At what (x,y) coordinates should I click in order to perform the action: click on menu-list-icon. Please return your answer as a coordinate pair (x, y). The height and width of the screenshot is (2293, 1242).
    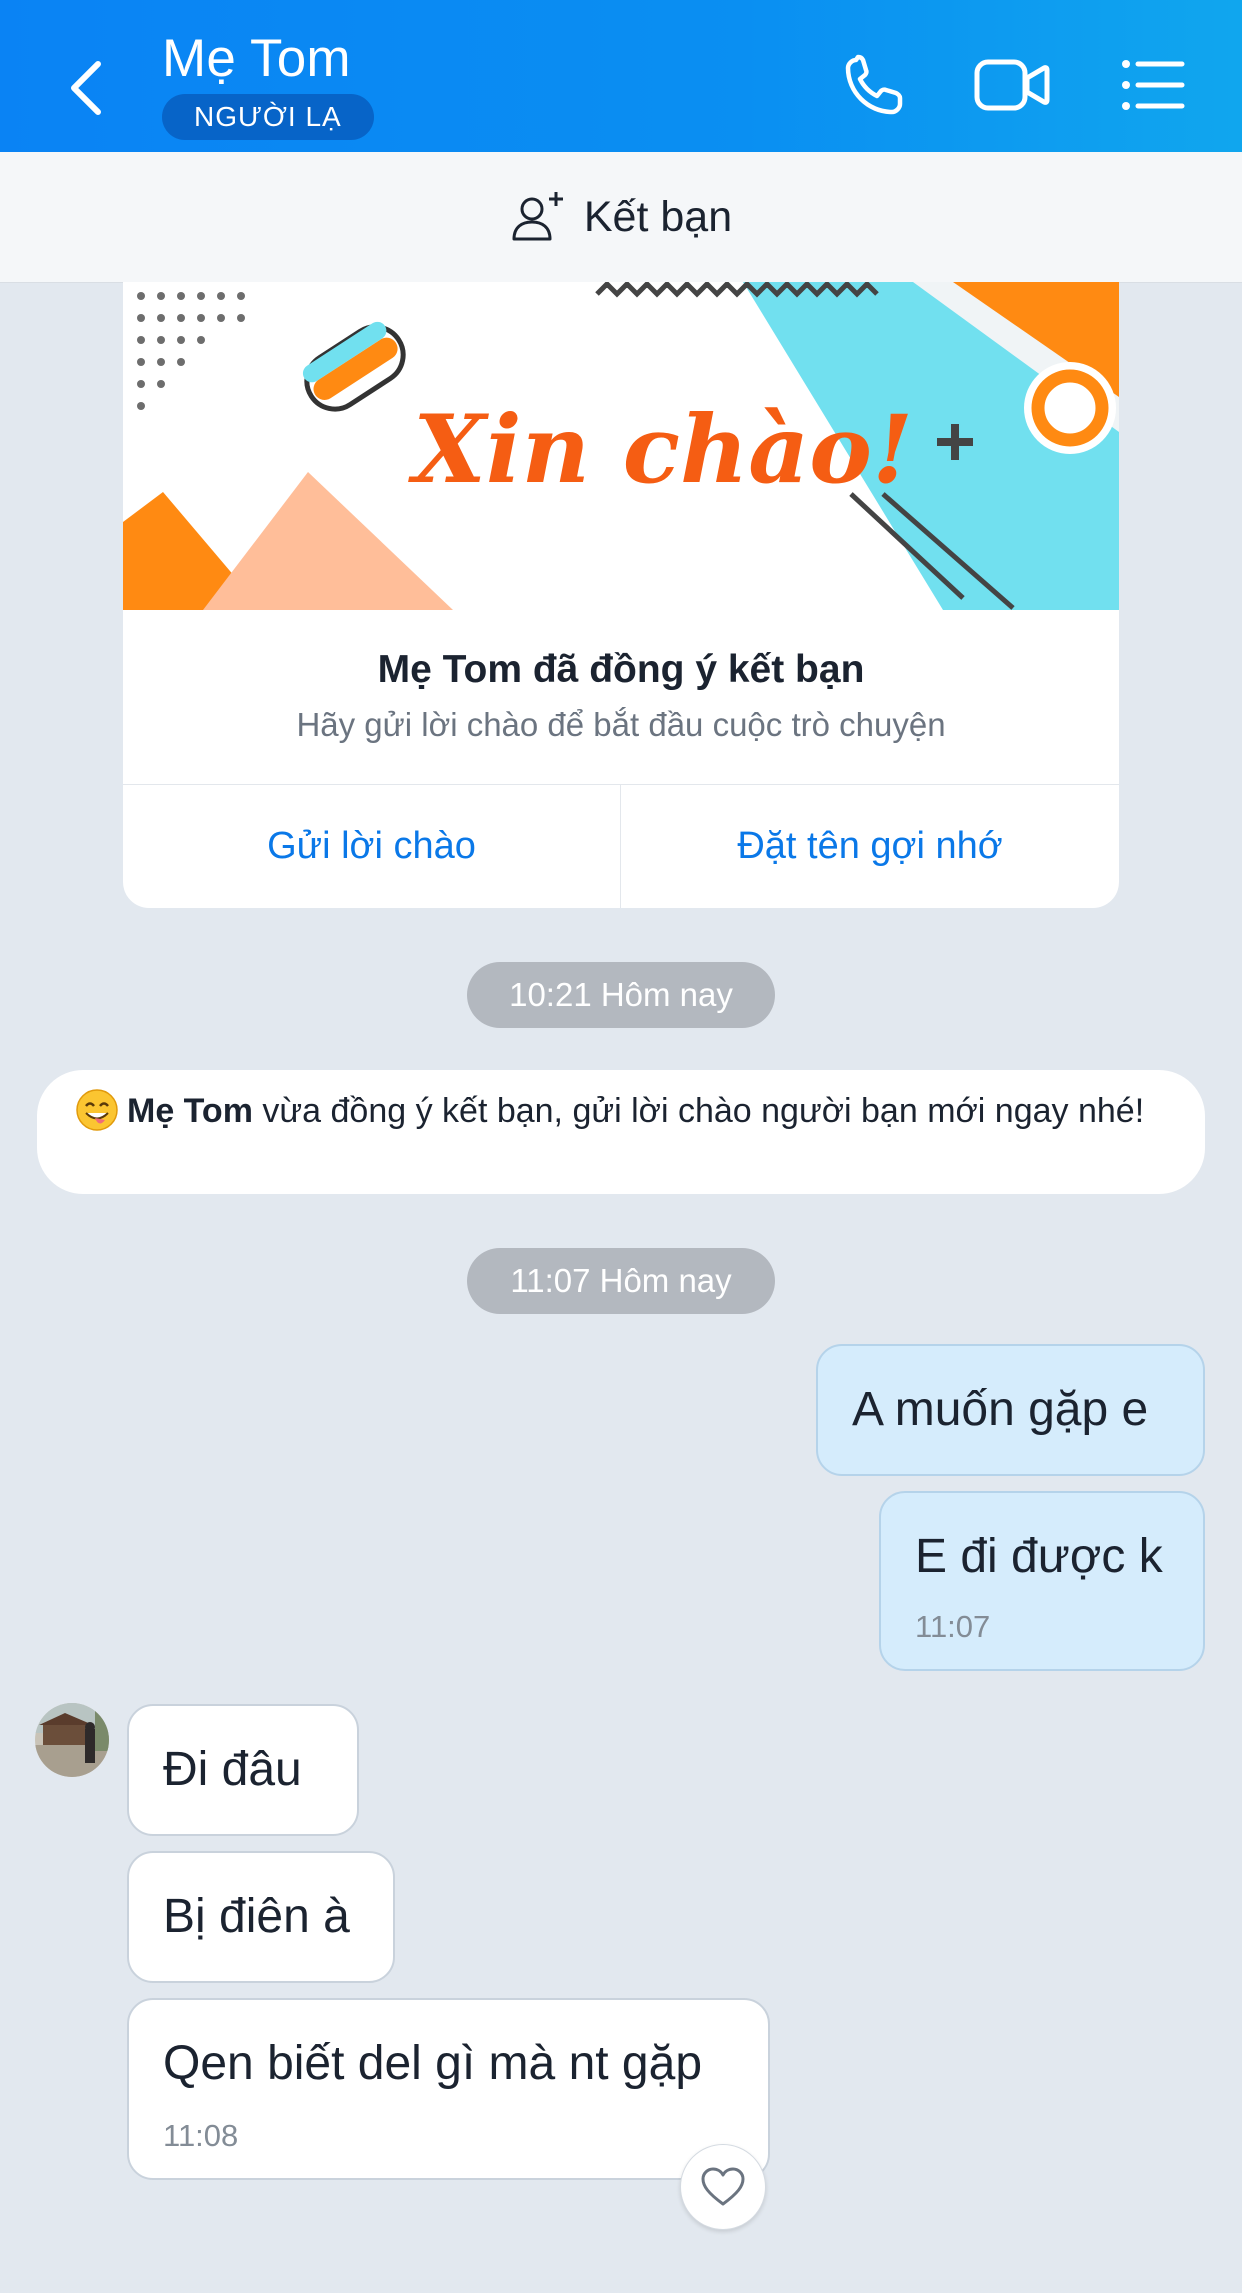
    Looking at the image, I should click on (1153, 85).